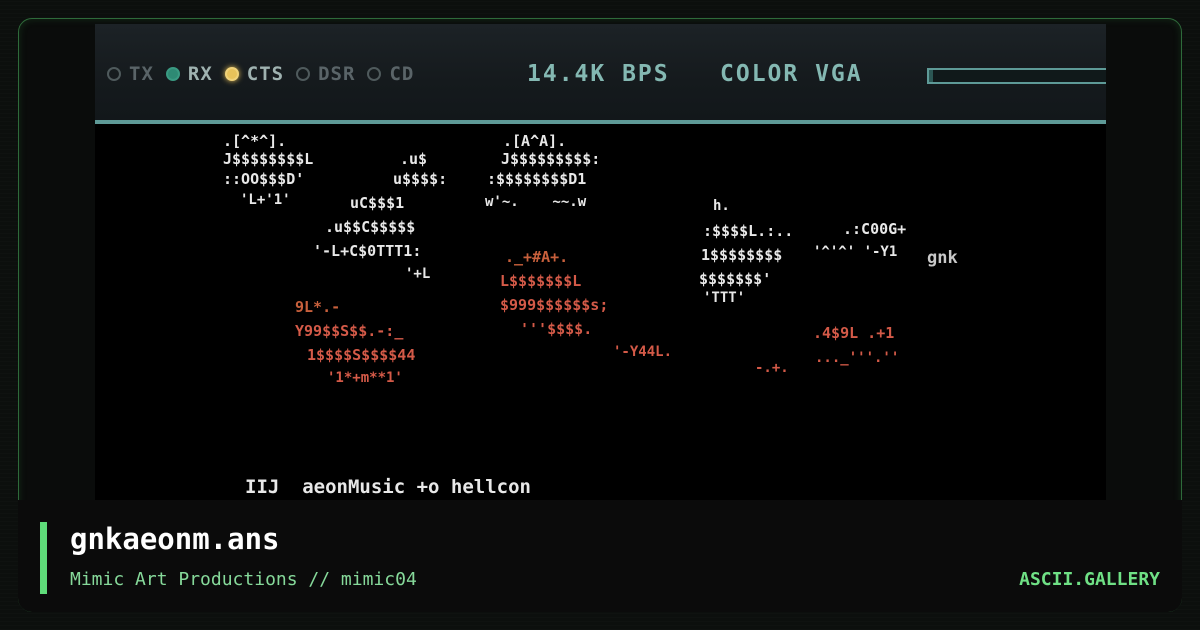  Describe the element at coordinates (388, 487) in the screenshot. I see `ansi-art-line: IIJ aeonMusic +o hellcon` at that location.